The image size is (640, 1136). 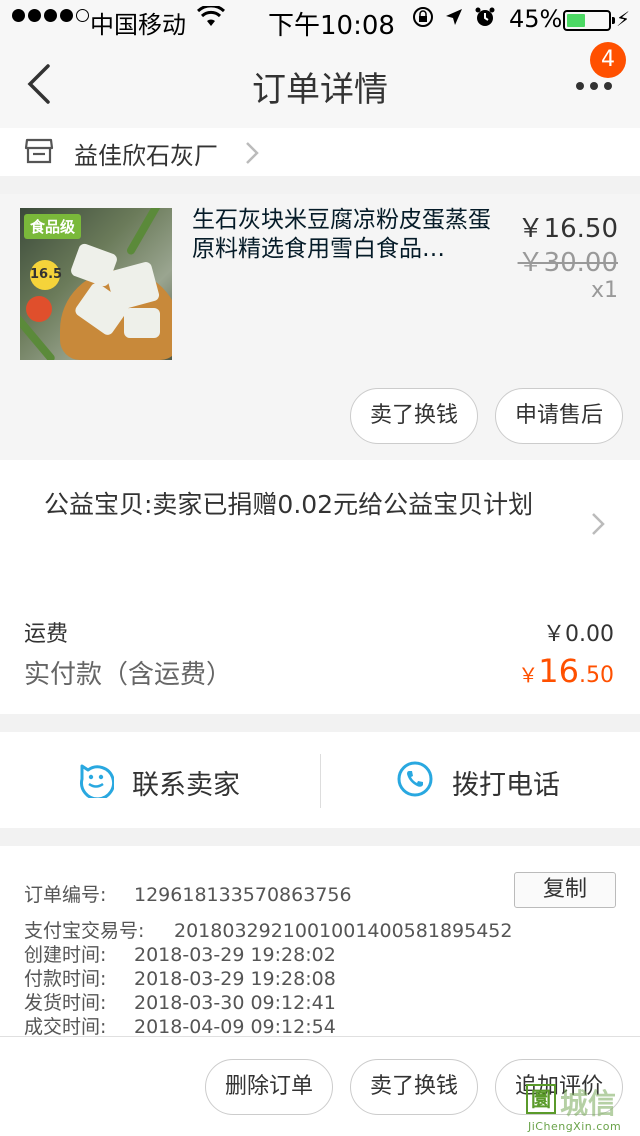 I want to click on call-phone-button: 拨打电话, so click(x=480, y=780).